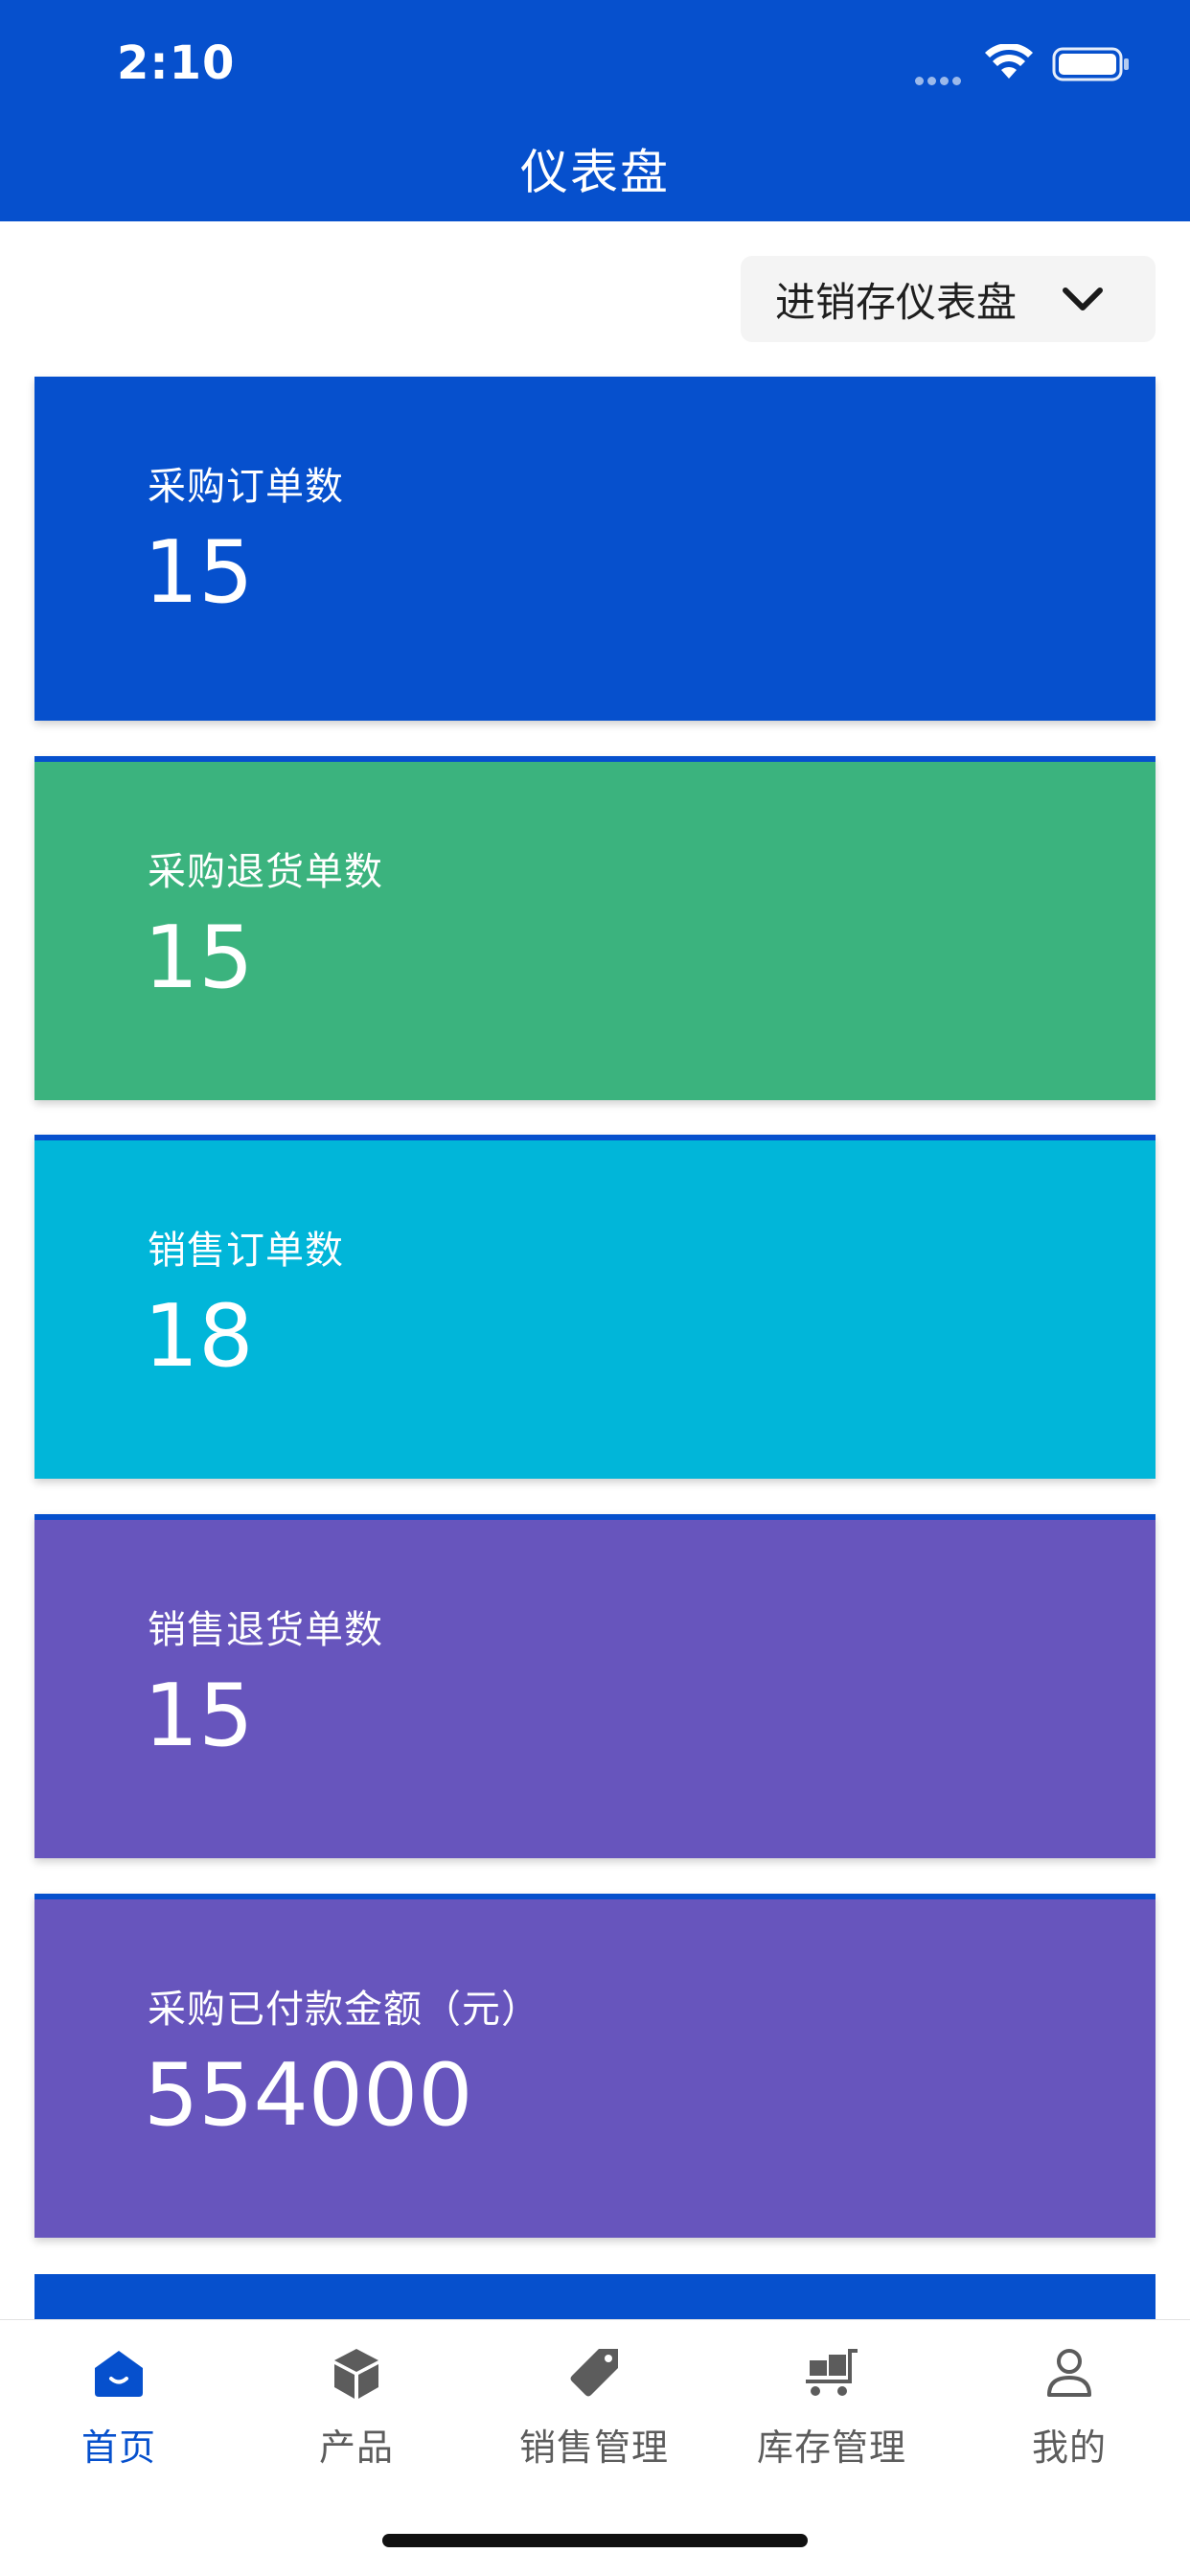 The width and height of the screenshot is (1190, 2576). Describe the element at coordinates (1009, 62) in the screenshot. I see `wifi-icon` at that location.